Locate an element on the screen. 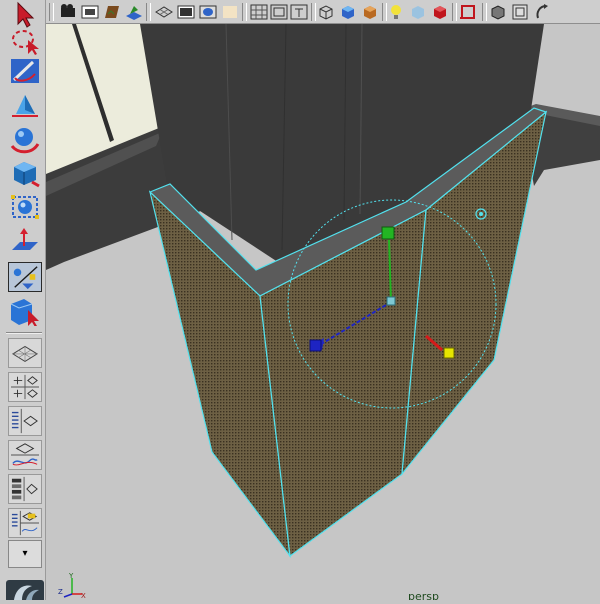 Image resolution: width=600 pixels, height=604 pixels. svg-text: Y is located at coordinates (71, 576).